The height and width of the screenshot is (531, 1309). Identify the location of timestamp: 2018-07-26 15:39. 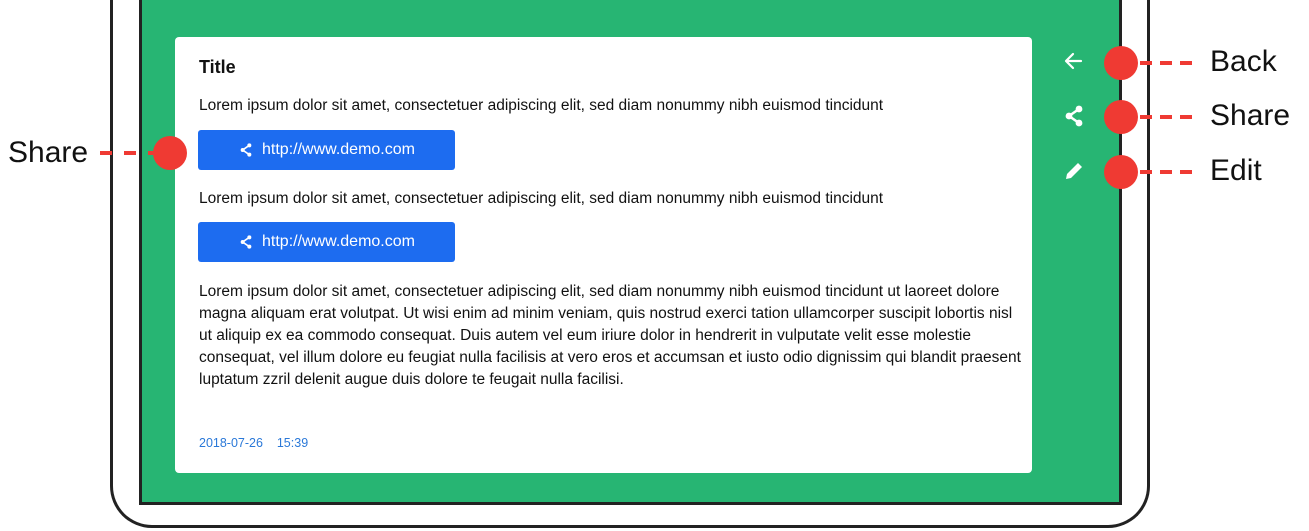
(253, 443).